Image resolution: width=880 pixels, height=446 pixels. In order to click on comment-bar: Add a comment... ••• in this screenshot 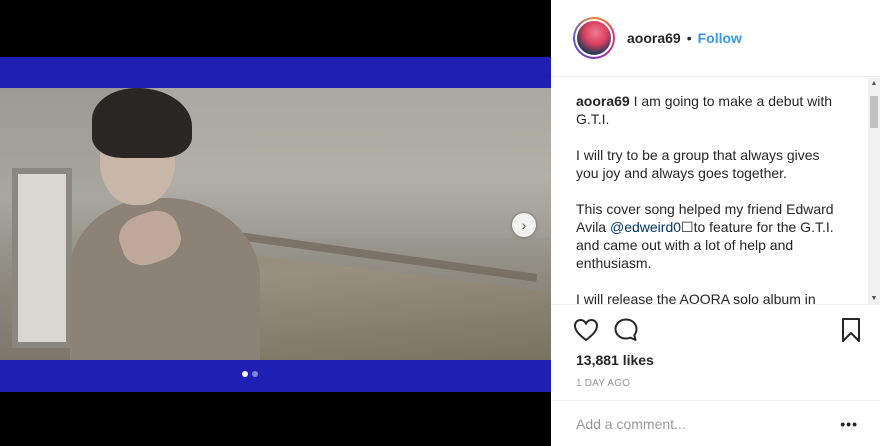, I will do `click(715, 423)`.